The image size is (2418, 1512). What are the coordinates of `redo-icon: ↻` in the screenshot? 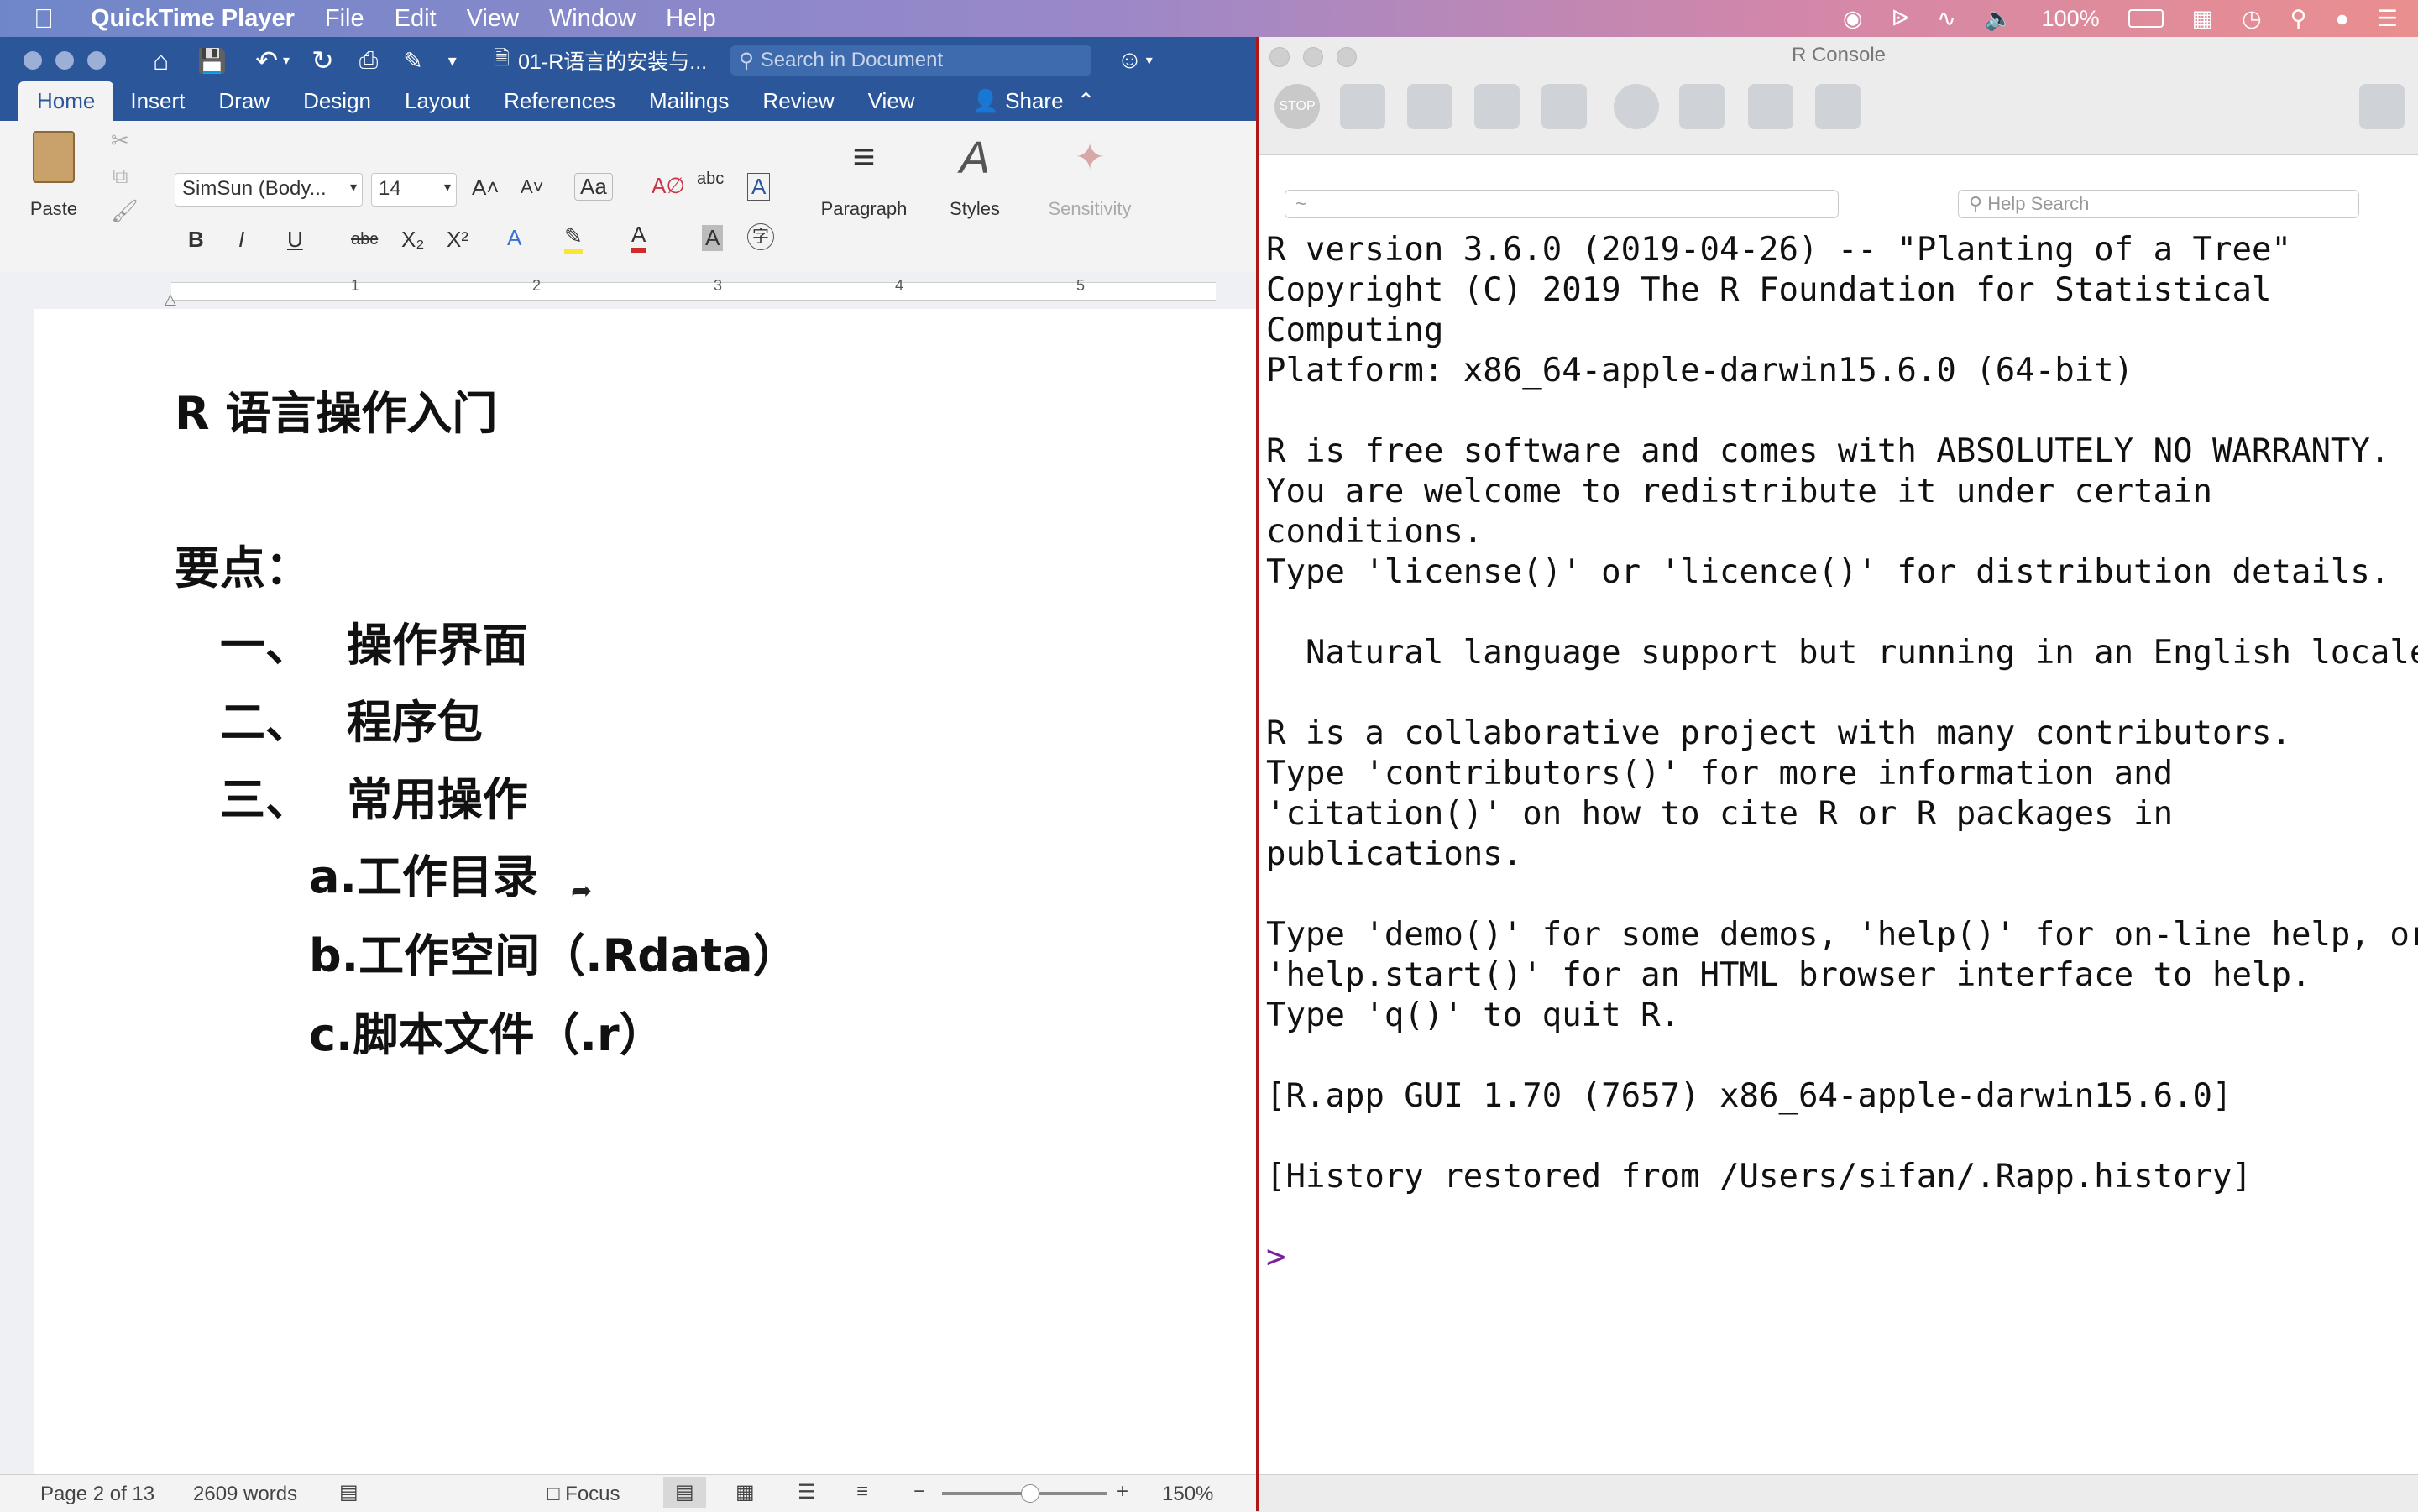 It's located at (322, 60).